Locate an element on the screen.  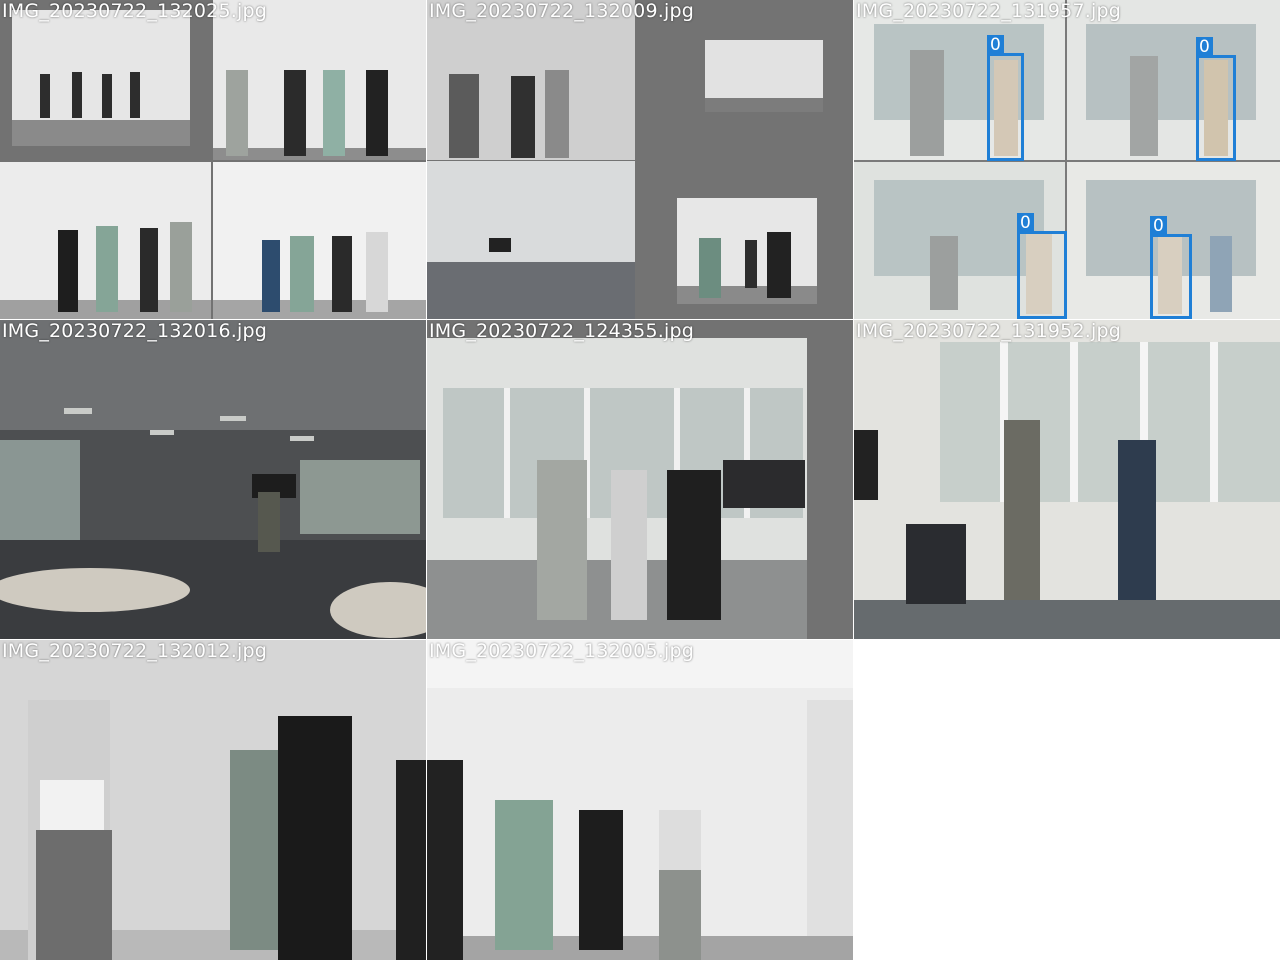
mosaic-tile: IMG_20230722_132025.jpg is located at coordinates (213, 159).